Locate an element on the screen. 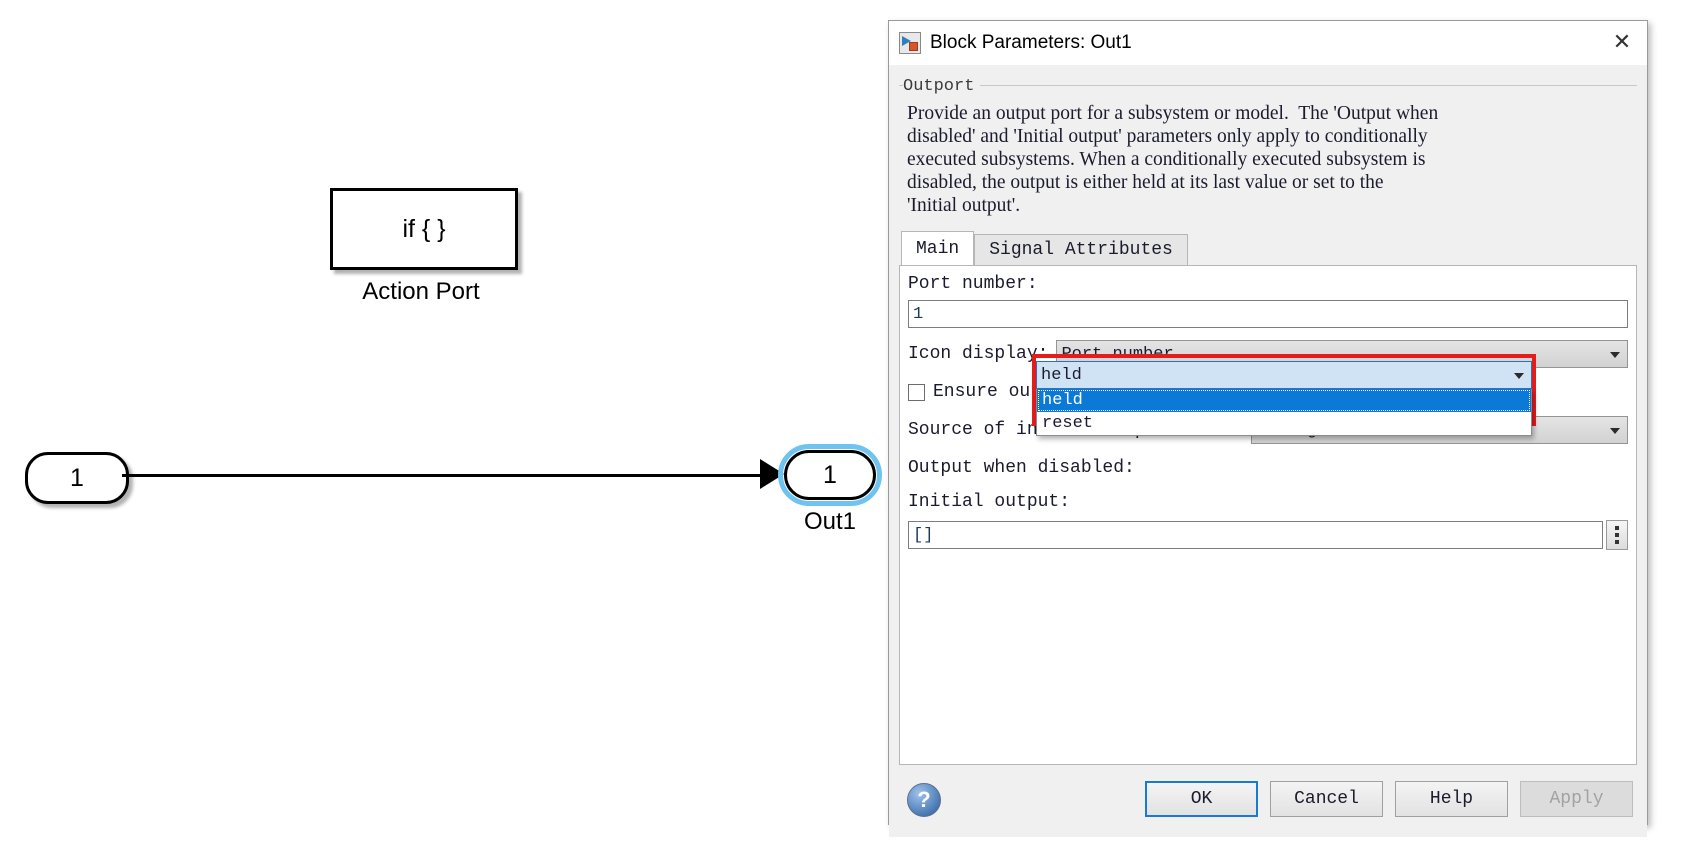  action-port-block: if { } is located at coordinates (424, 229).